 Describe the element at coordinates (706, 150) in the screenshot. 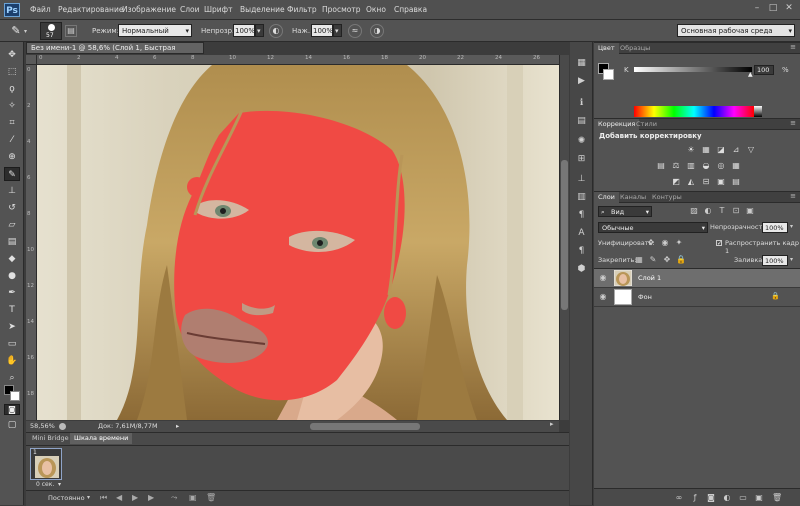

I see `levels-icon: ▦` at that location.